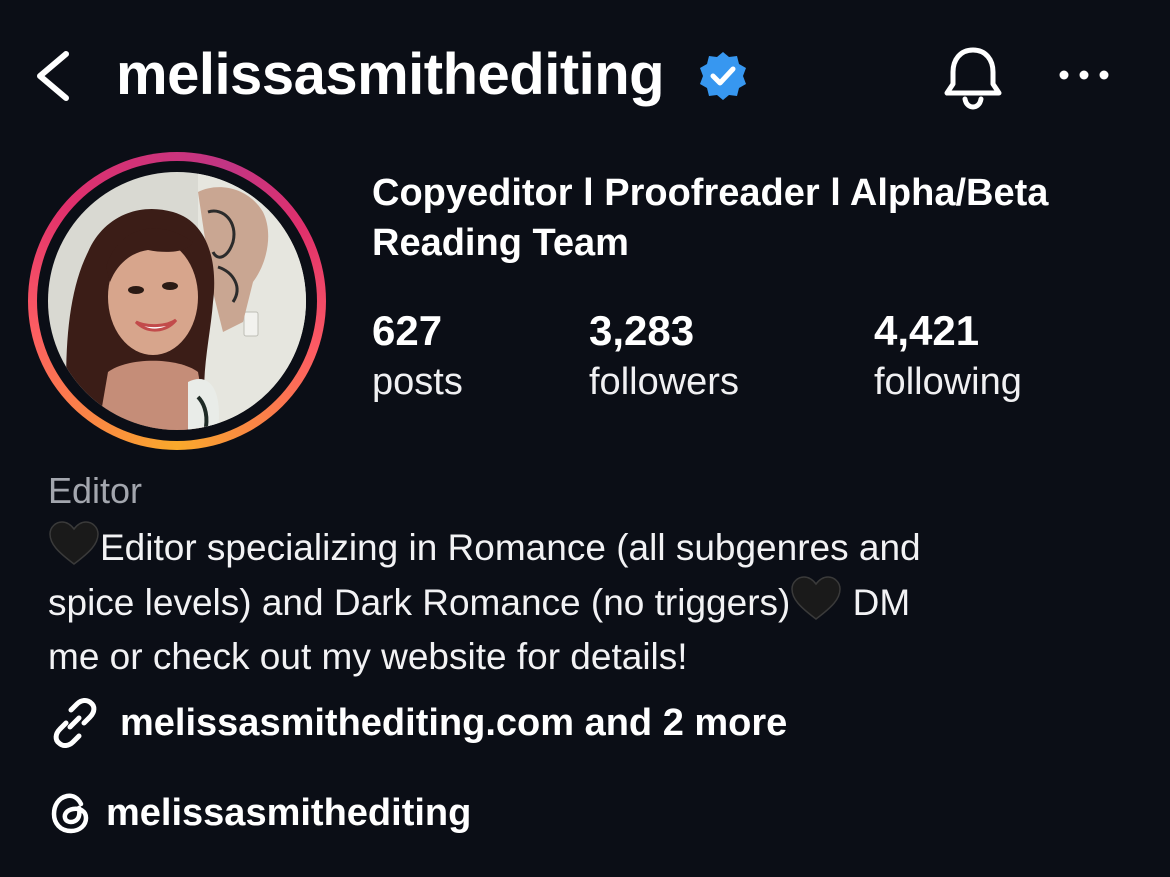 The width and height of the screenshot is (1170, 877). I want to click on bell-icon, so click(973, 77).